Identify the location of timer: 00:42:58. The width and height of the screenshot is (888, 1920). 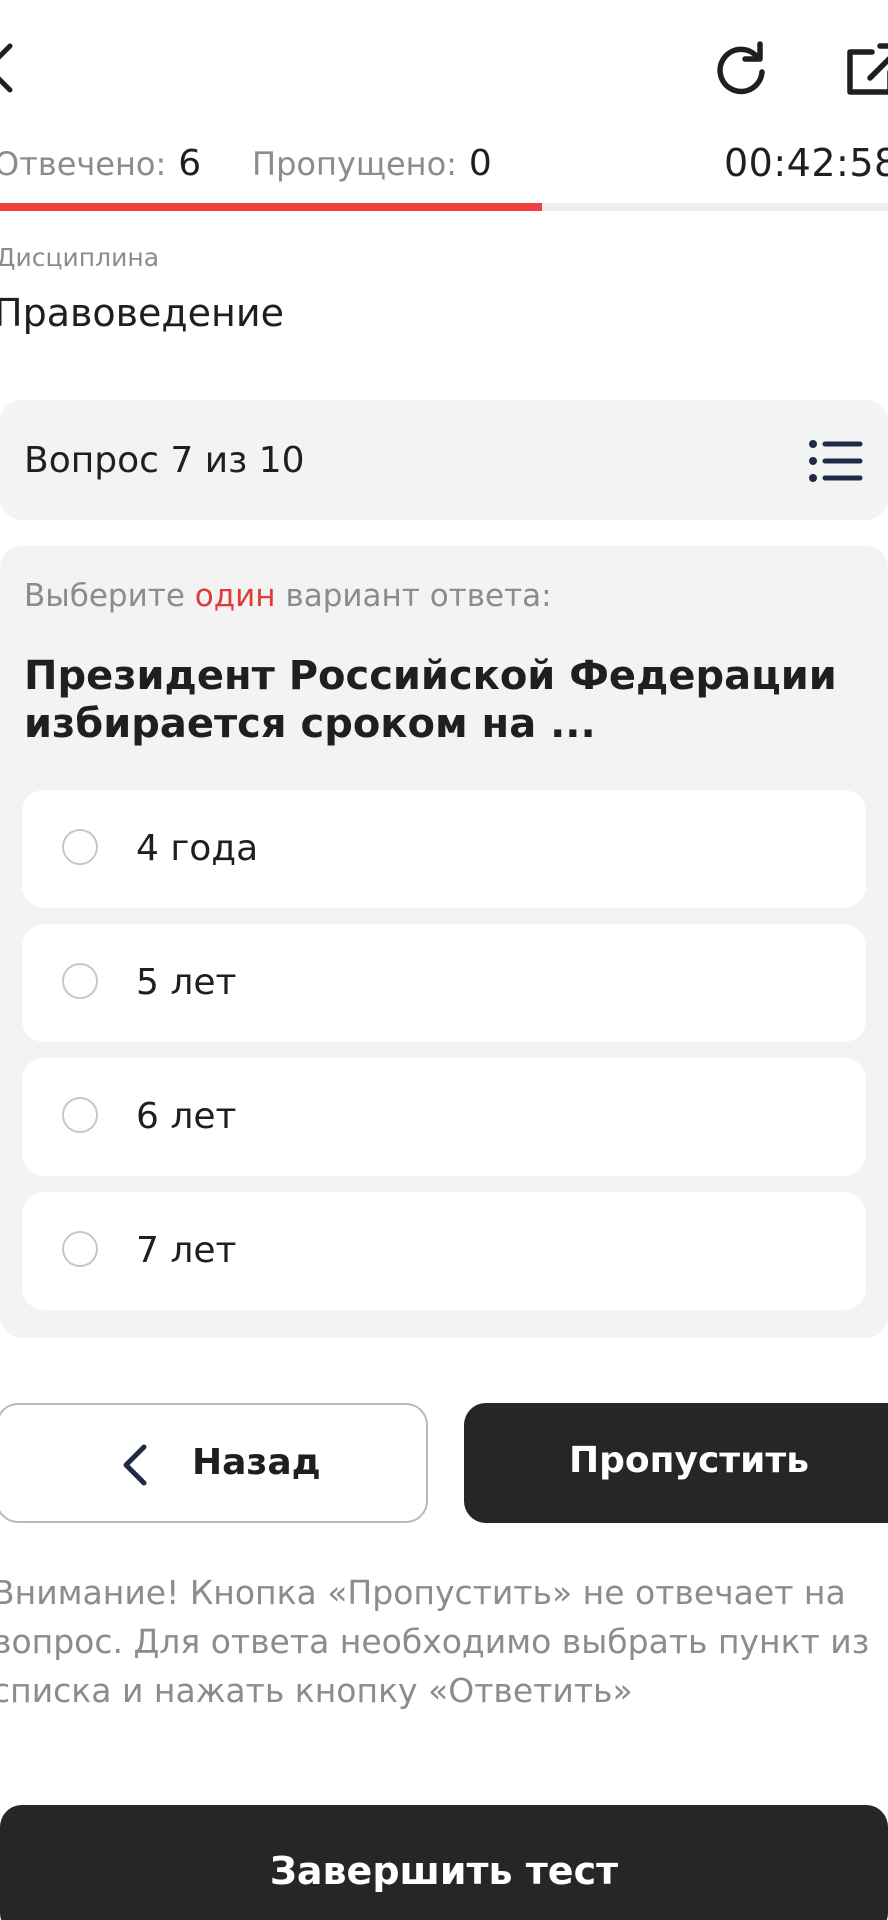
(806, 163).